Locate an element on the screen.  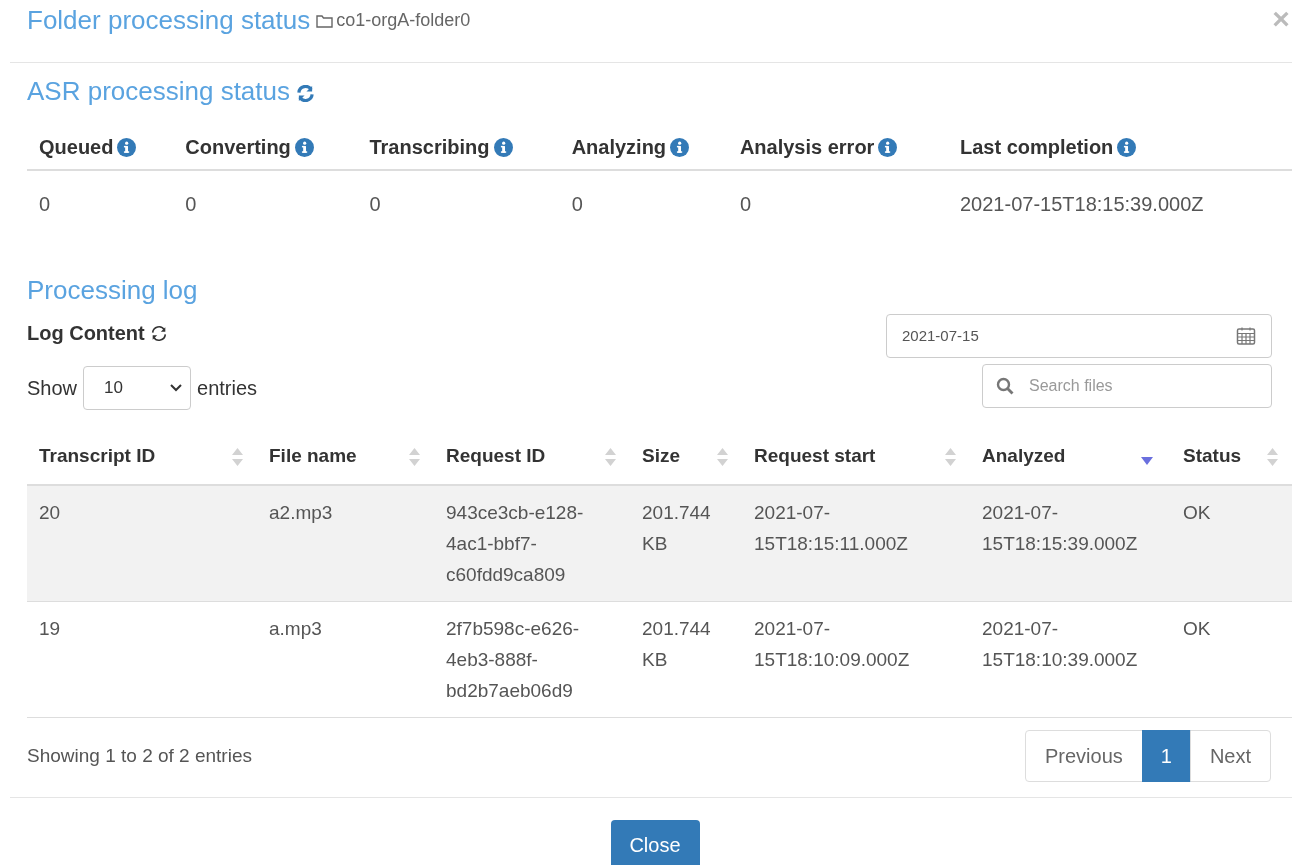
table-cell: 2021-07-15T18:10:09.000Z is located at coordinates (832, 644).